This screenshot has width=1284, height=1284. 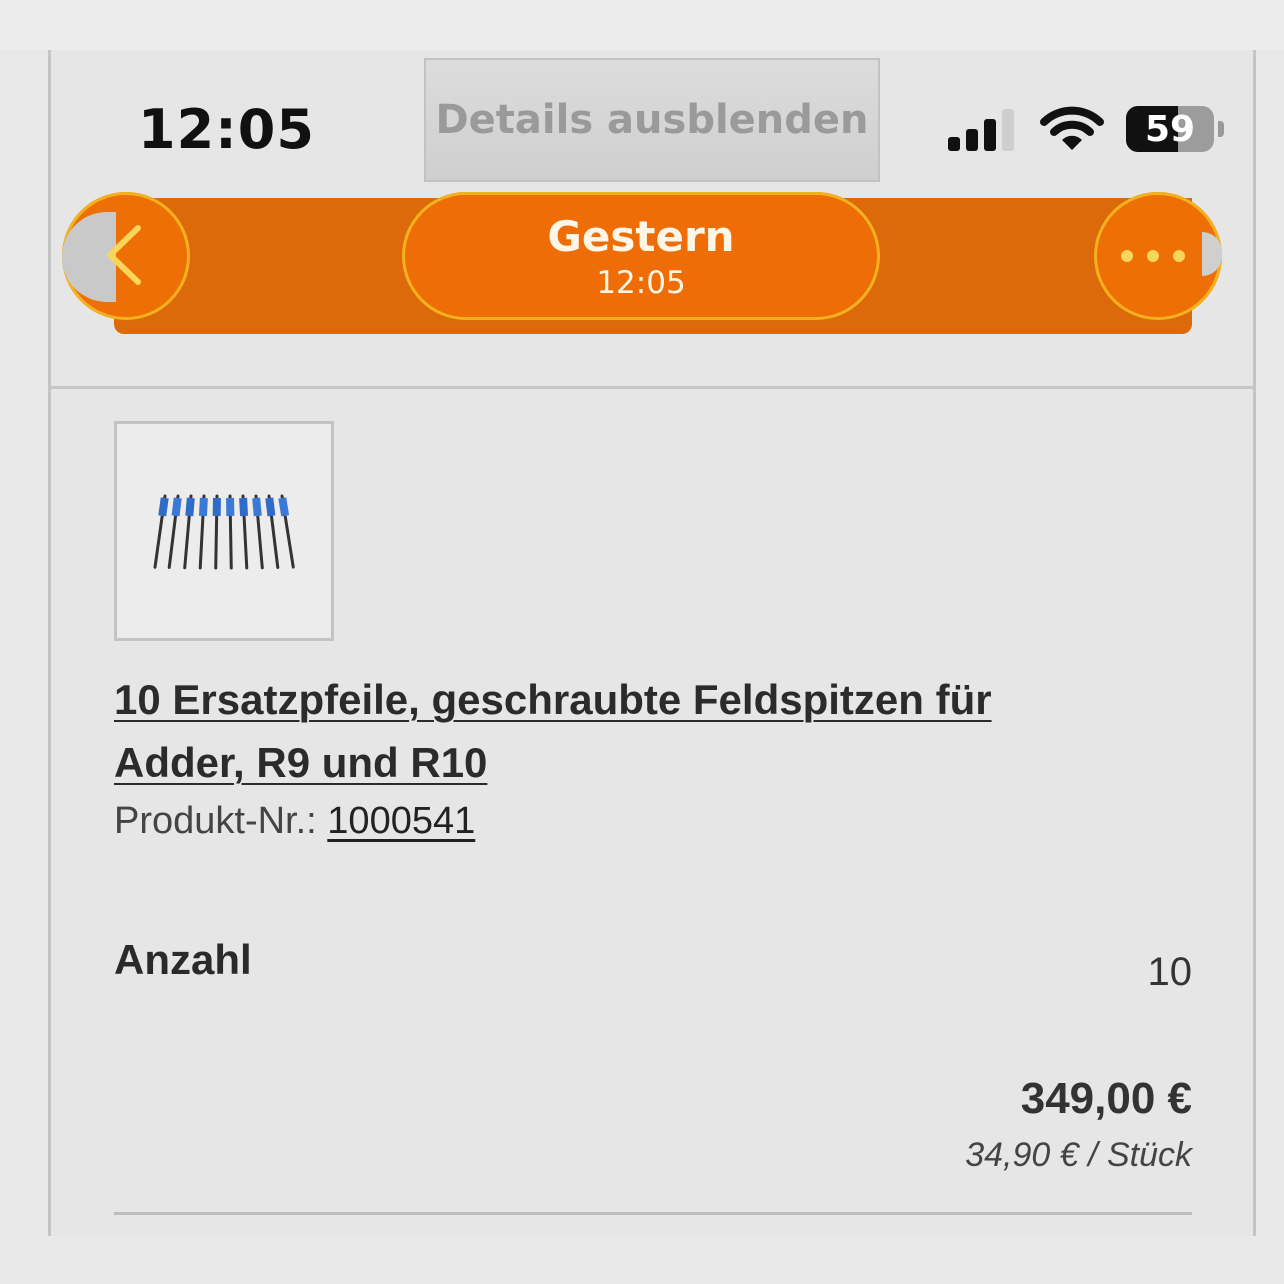 I want to click on top-background, so click(x=642, y=25).